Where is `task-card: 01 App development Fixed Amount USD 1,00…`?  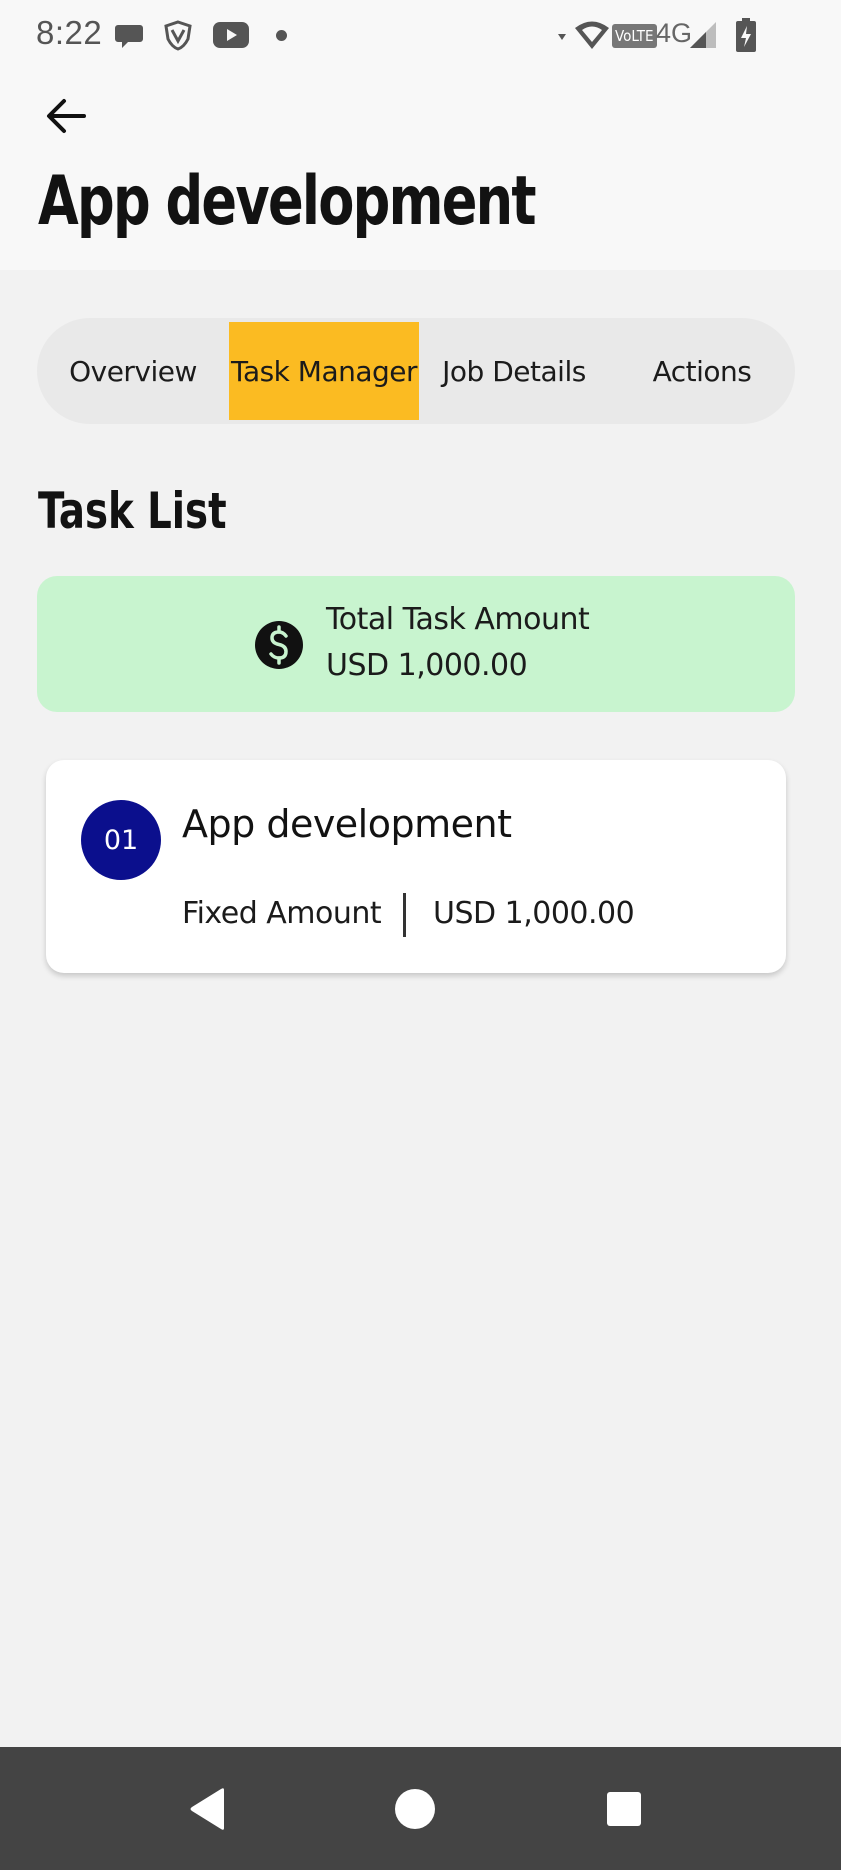
task-card: 01 App development Fixed Amount USD 1,00… is located at coordinates (416, 866).